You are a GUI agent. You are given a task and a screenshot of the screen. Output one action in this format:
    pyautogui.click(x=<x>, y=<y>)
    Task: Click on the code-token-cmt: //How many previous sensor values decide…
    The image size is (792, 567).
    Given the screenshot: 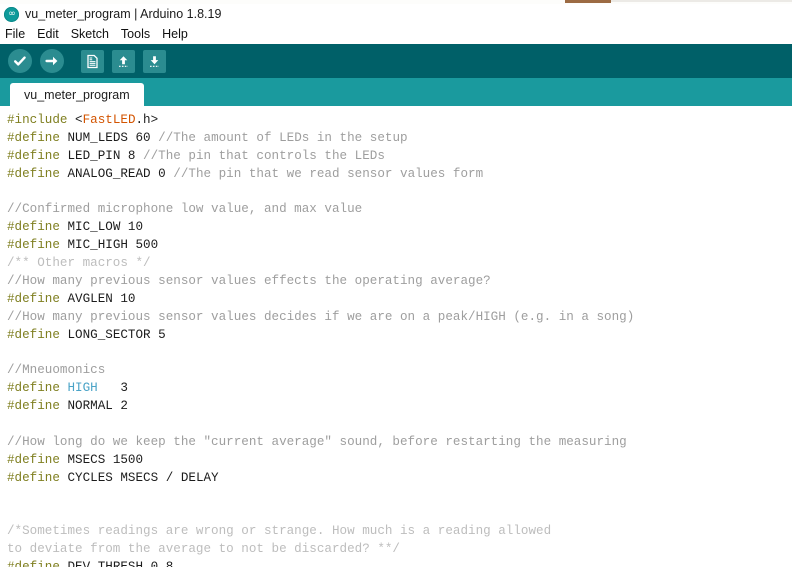 What is the action you would take?
    pyautogui.click(x=321, y=316)
    